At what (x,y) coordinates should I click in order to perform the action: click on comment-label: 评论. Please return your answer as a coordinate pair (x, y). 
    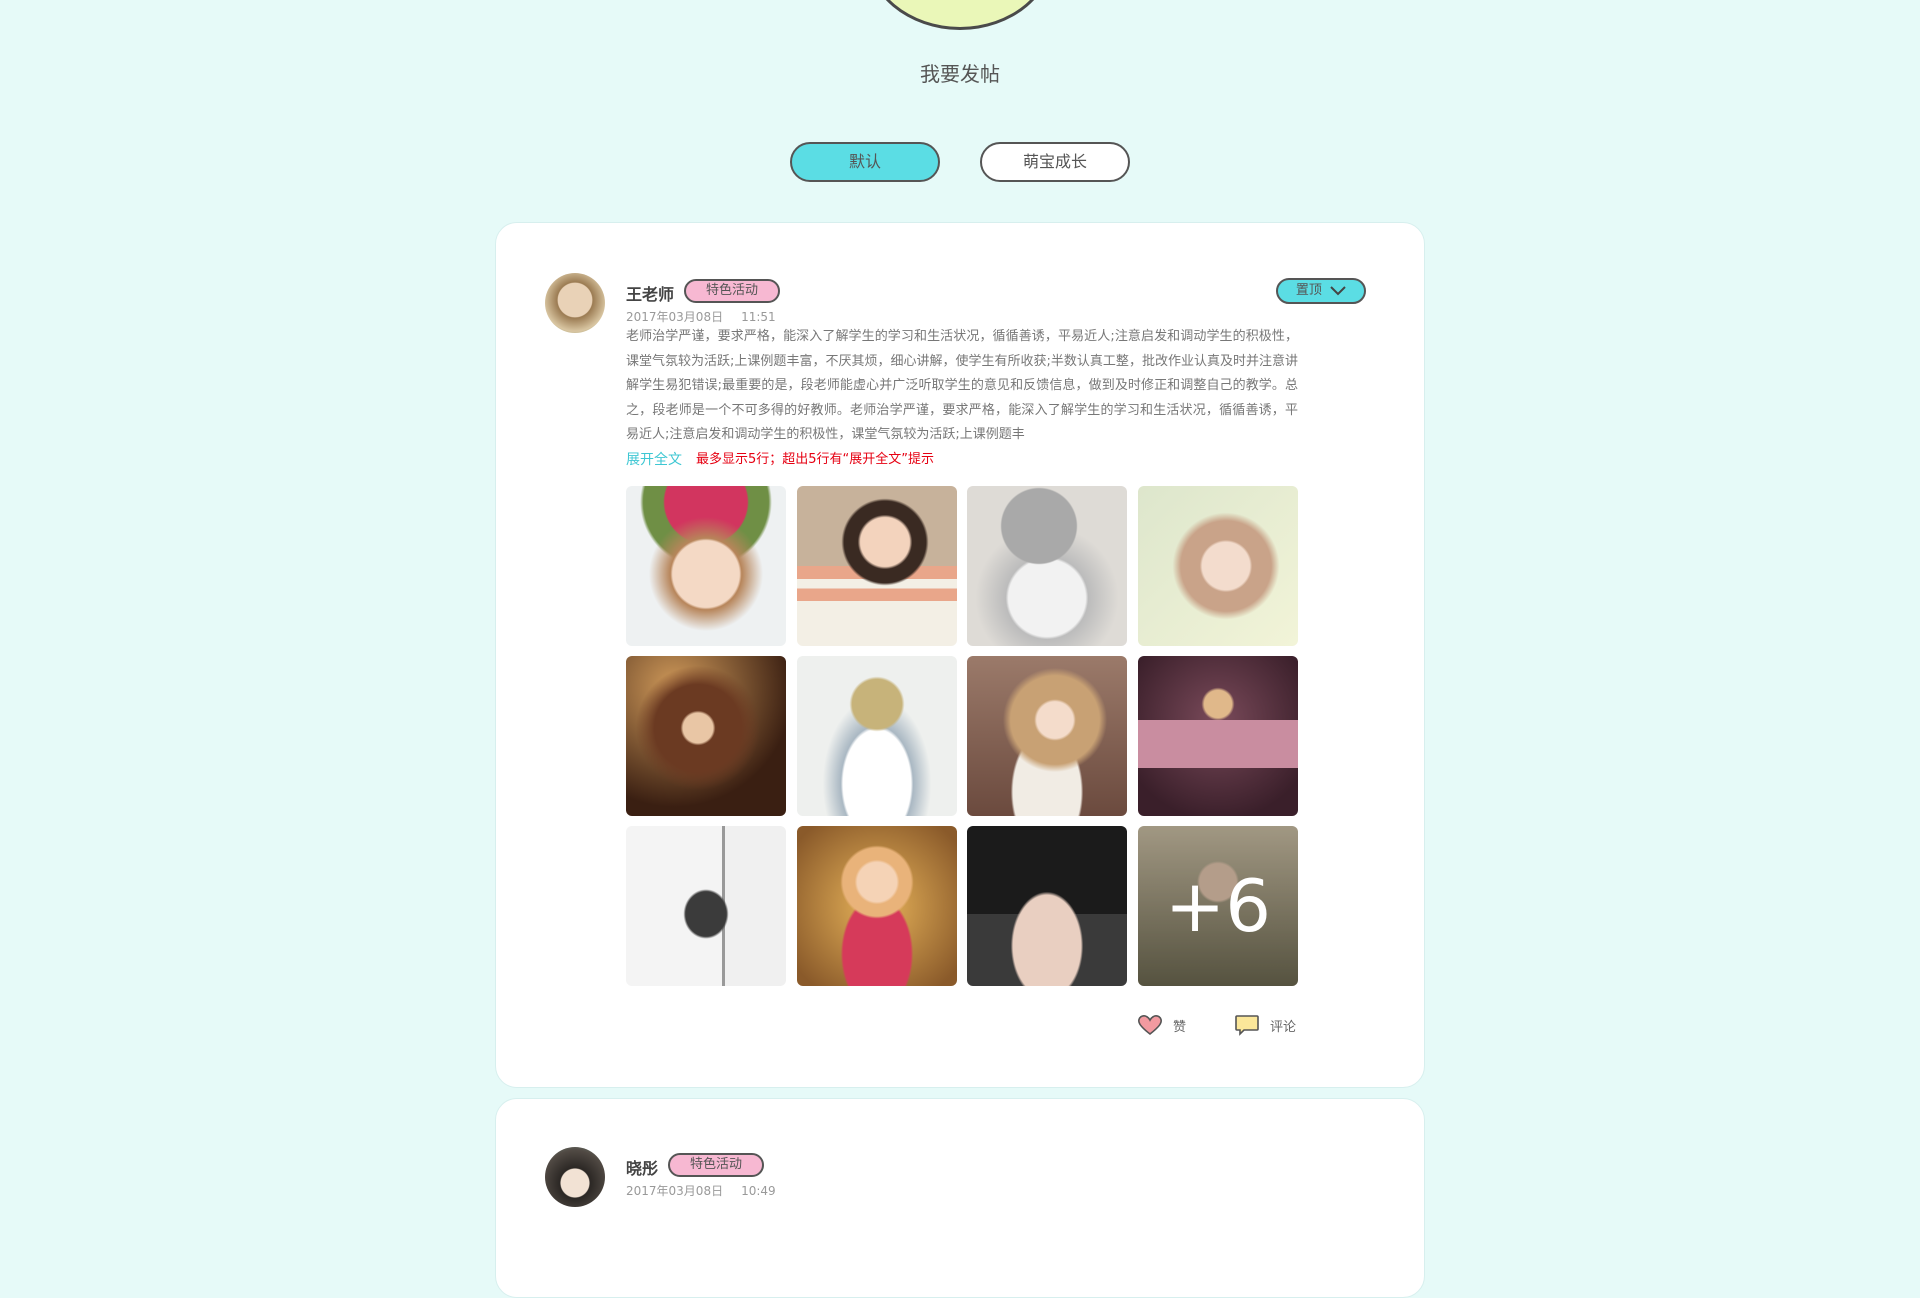
    Looking at the image, I should click on (1282, 1027).